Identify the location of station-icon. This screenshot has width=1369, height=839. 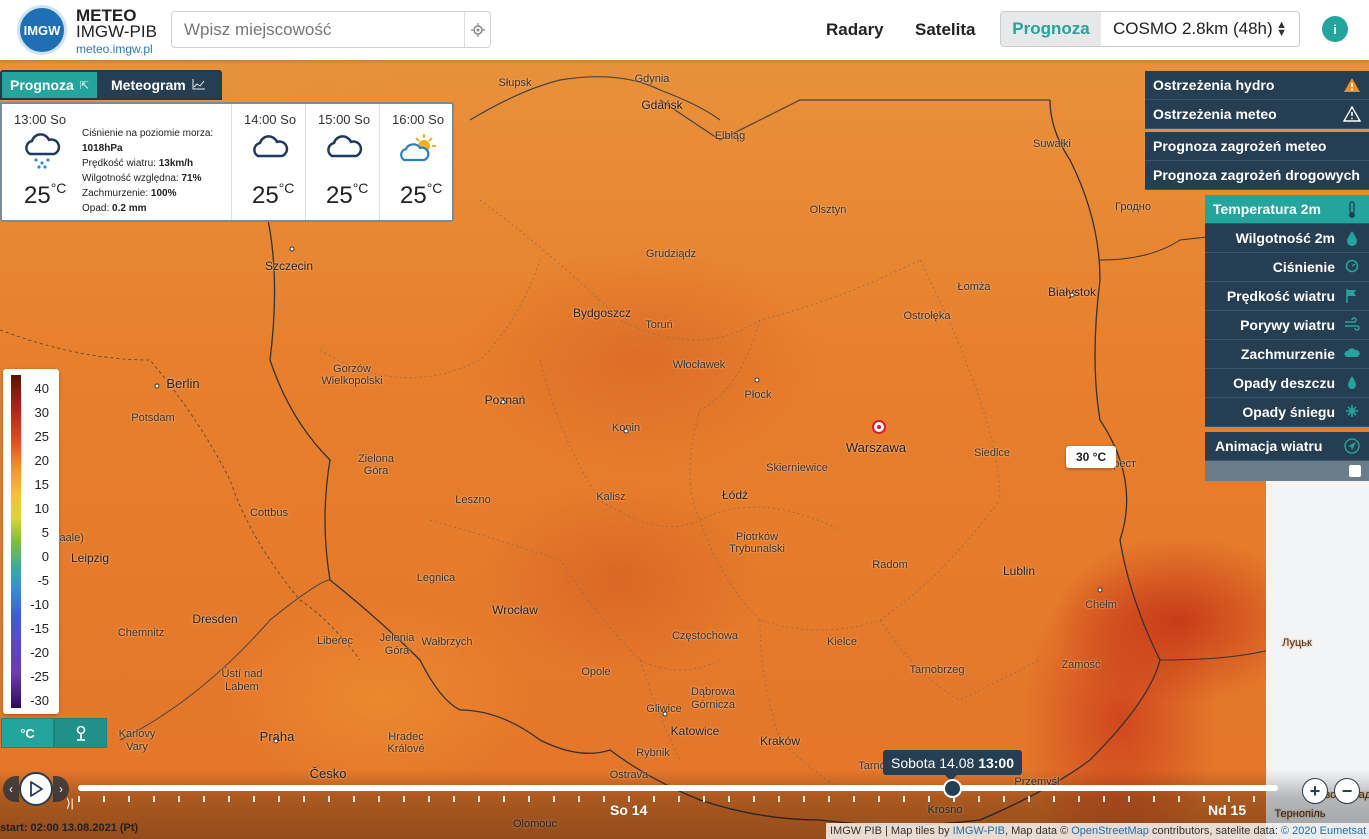
(80, 733).